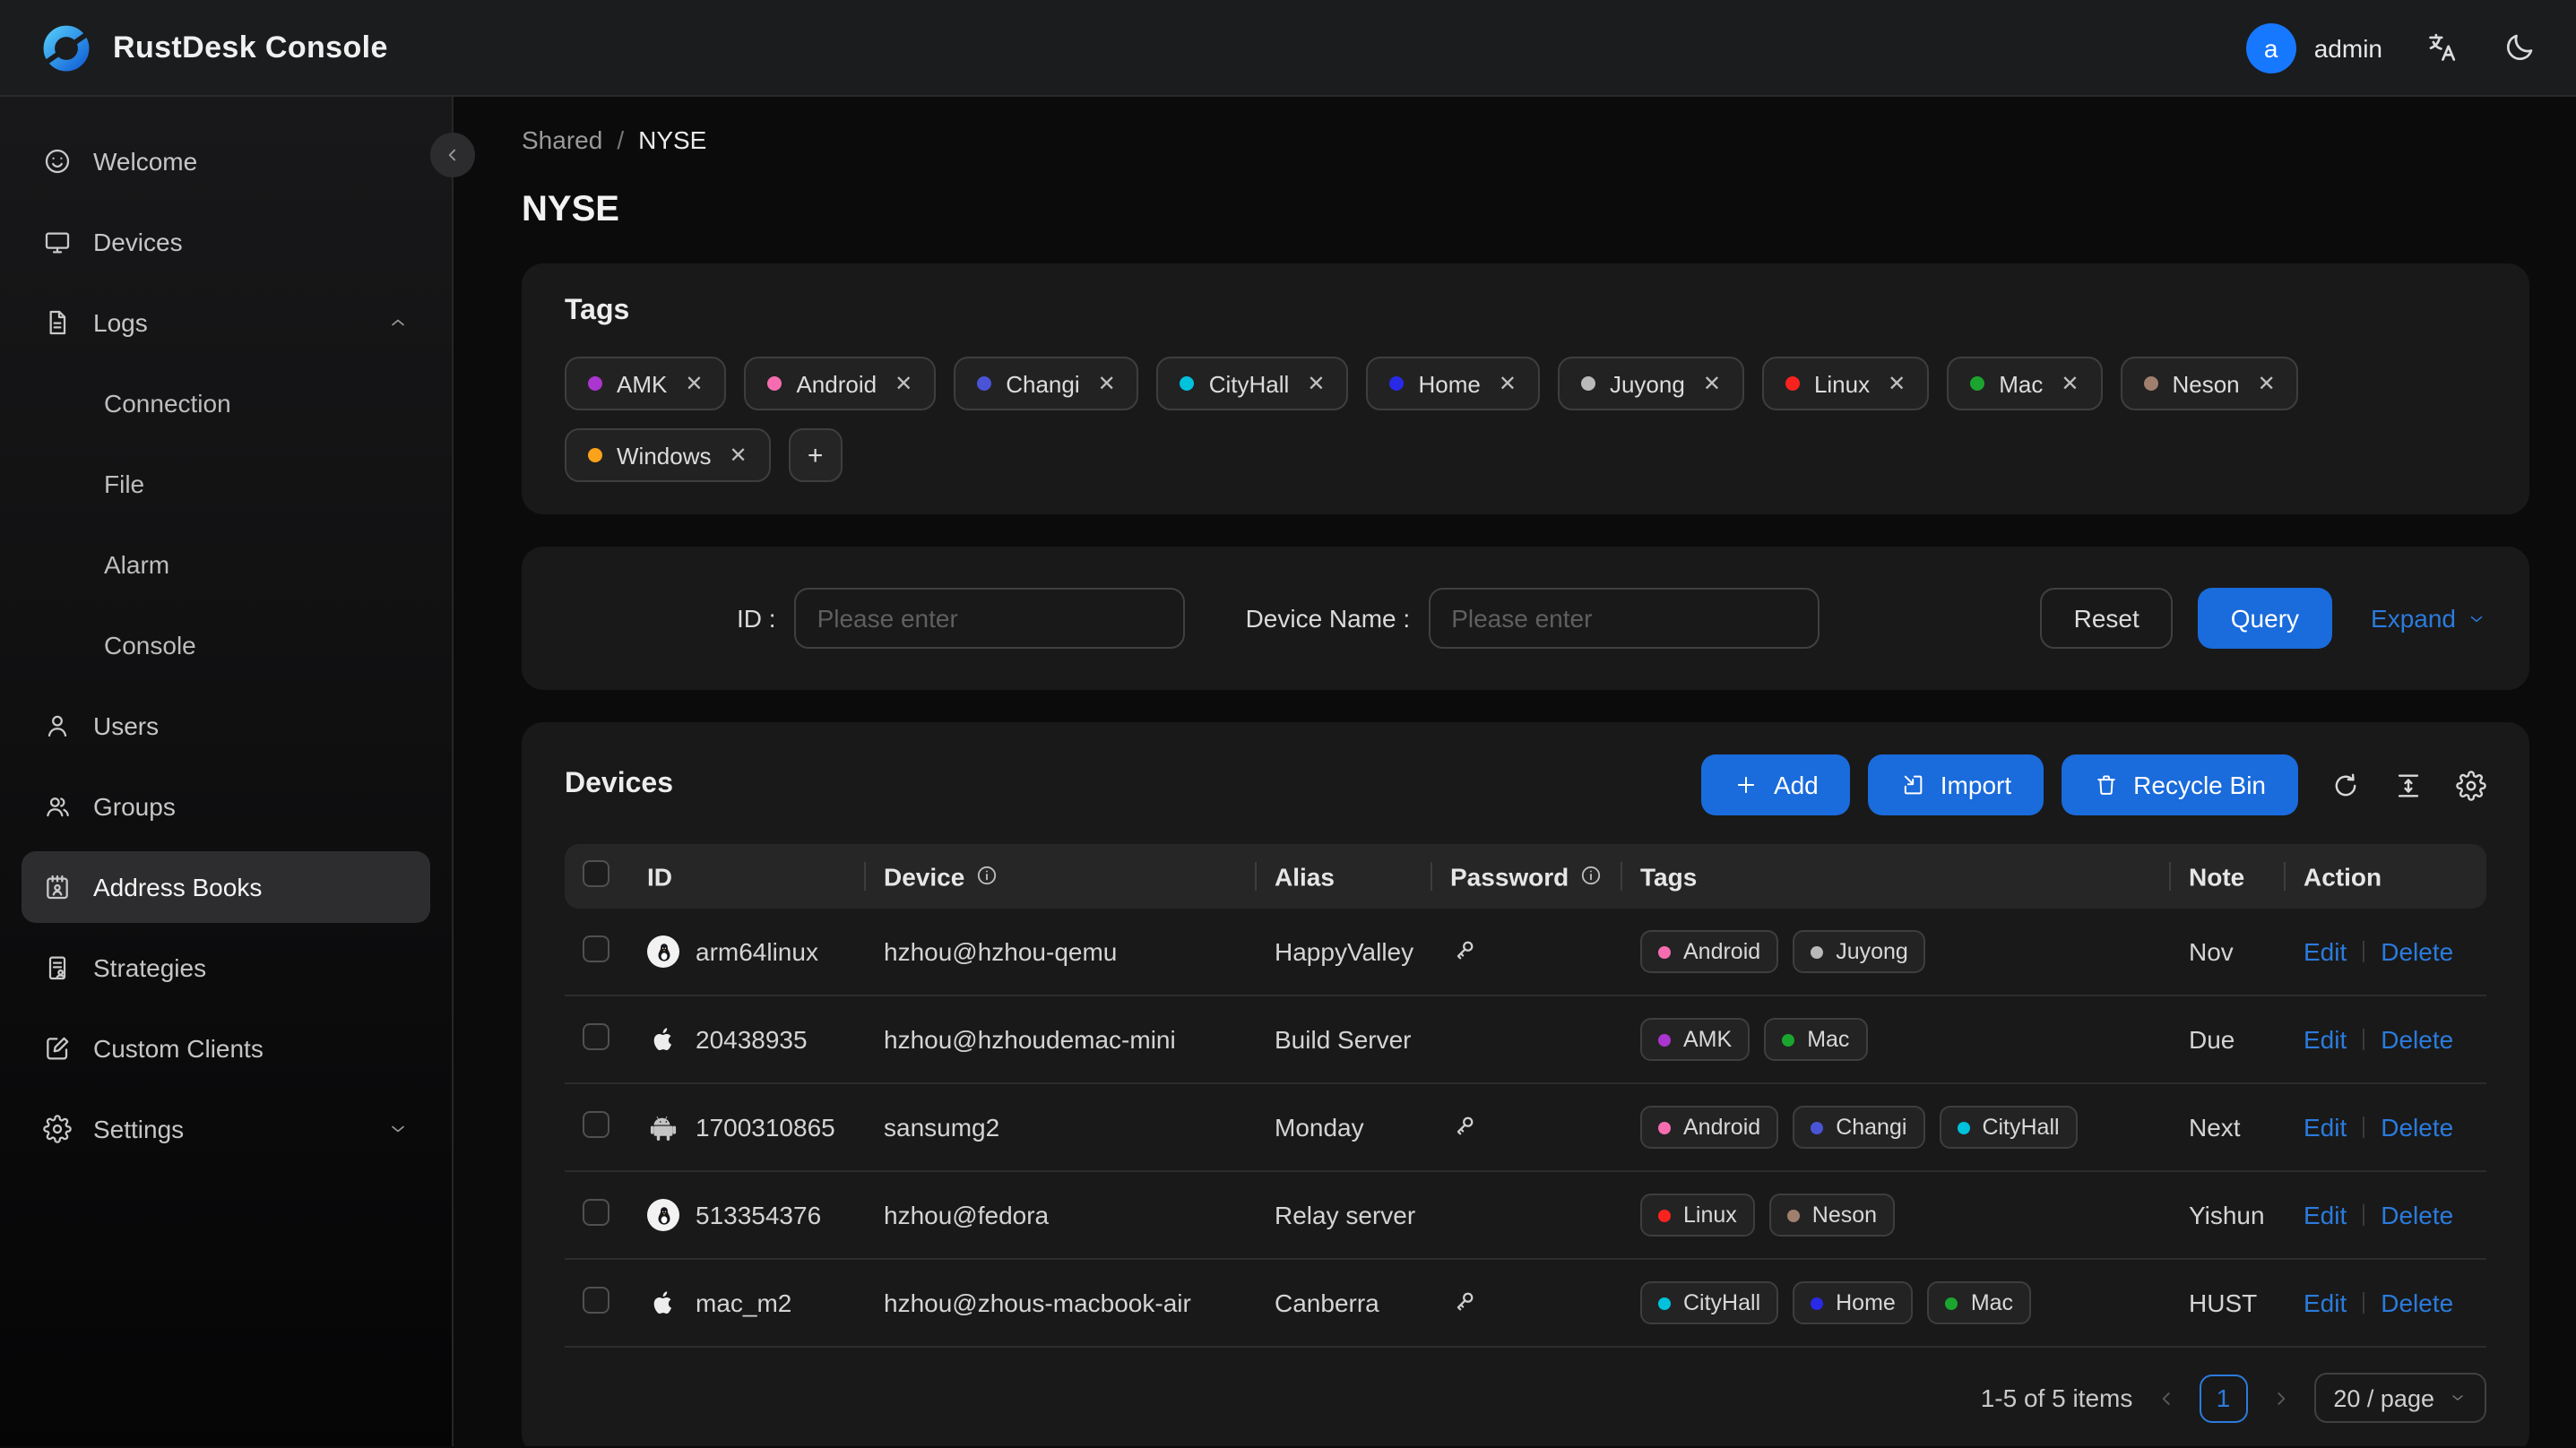 This screenshot has width=2576, height=1448. What do you see at coordinates (226, 484) in the screenshot?
I see `sidebar-item-file: File` at bounding box center [226, 484].